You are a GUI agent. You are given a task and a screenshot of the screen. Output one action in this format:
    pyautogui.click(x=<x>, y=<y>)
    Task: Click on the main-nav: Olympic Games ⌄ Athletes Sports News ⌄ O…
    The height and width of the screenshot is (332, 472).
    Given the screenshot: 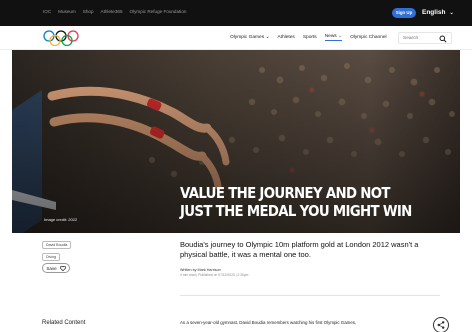 What is the action you would take?
    pyautogui.click(x=236, y=38)
    